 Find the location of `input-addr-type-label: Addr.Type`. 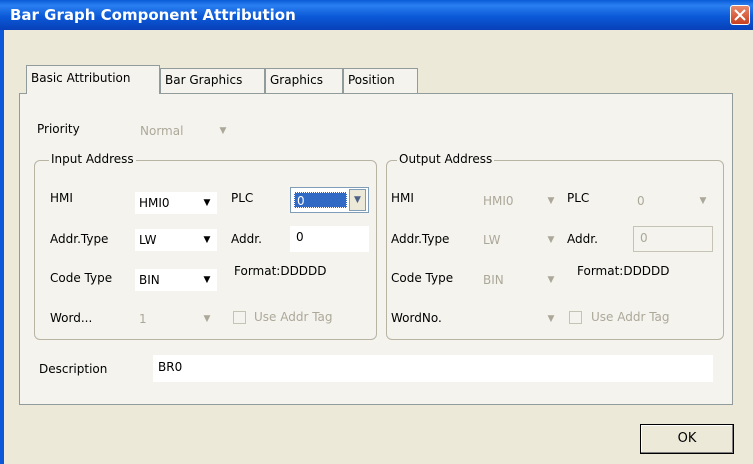

input-addr-type-label: Addr.Type is located at coordinates (79, 239).